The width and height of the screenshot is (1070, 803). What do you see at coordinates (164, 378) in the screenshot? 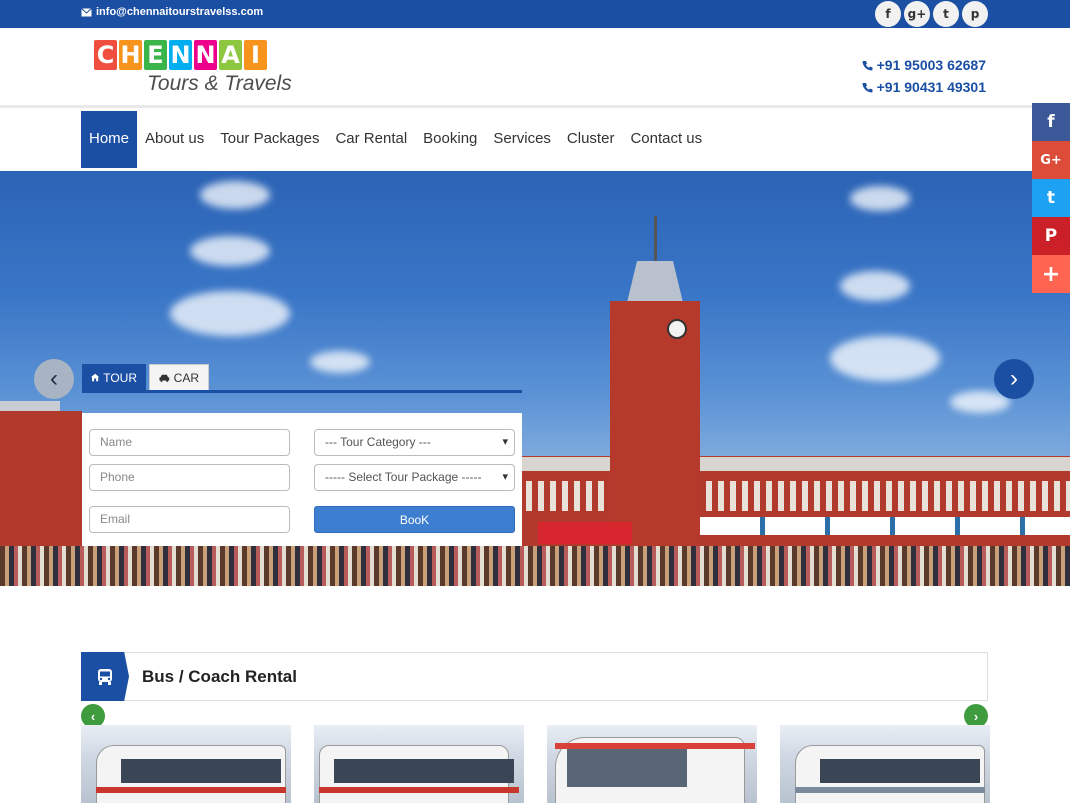
I see `car-icon` at bounding box center [164, 378].